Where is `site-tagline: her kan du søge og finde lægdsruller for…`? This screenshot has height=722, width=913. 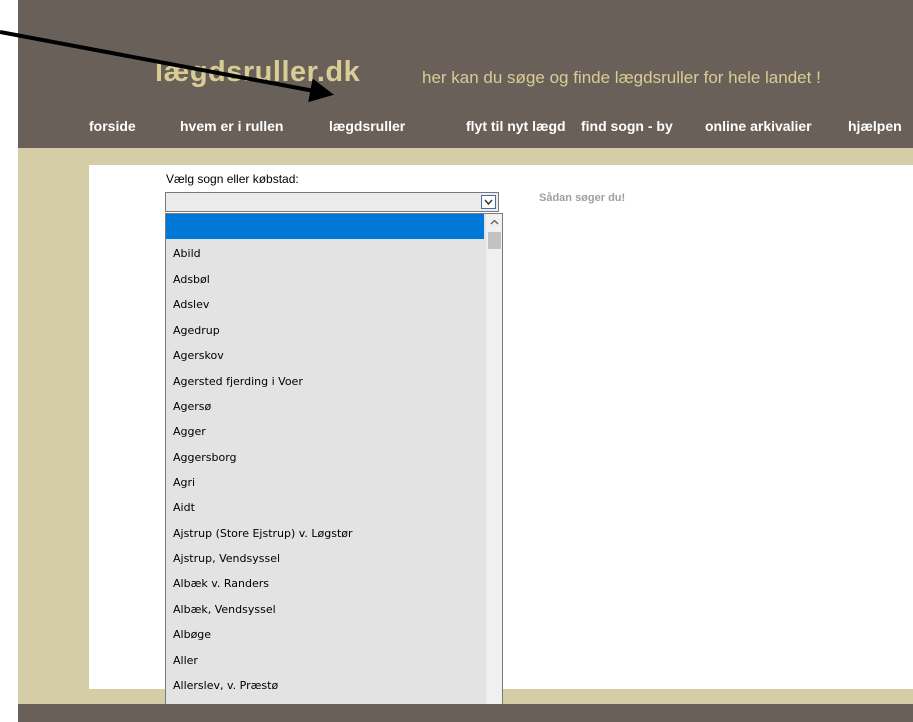 site-tagline: her kan du søge og finde lægdsruller for… is located at coordinates (621, 77).